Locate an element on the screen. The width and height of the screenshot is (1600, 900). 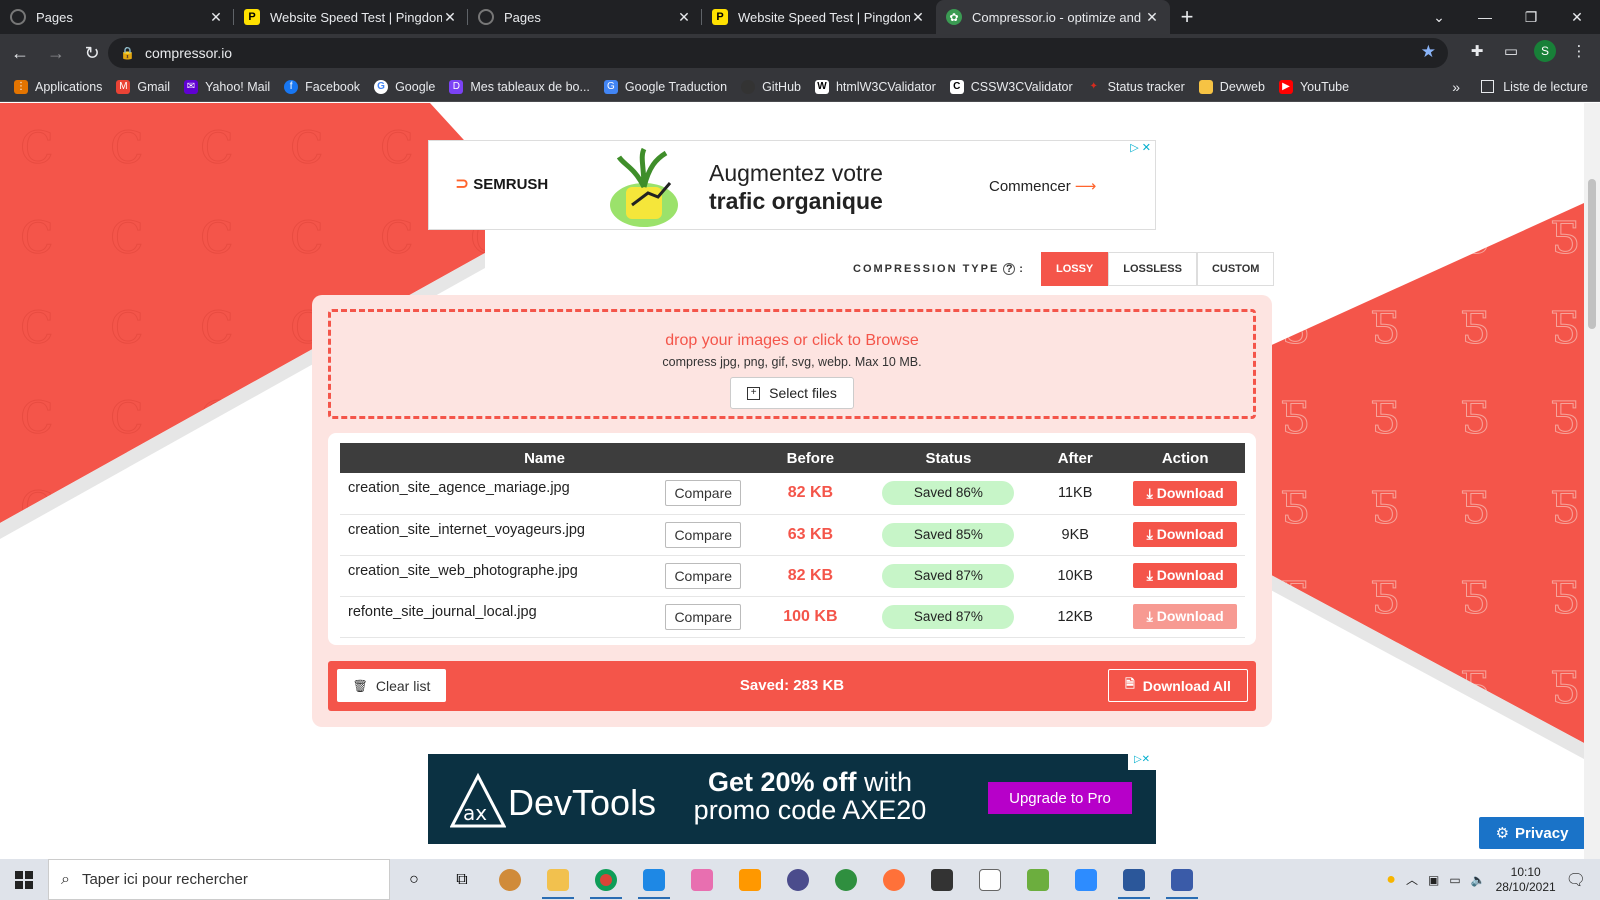
chrome-icon is located at coordinates (606, 879).